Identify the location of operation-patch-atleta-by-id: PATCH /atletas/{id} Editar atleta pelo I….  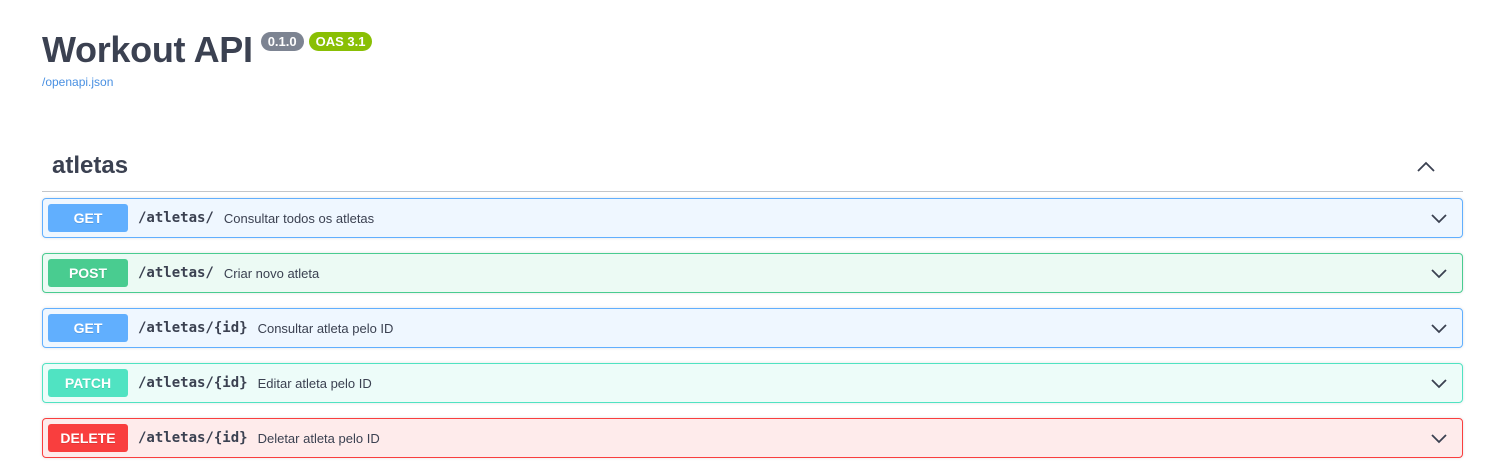
(752, 383).